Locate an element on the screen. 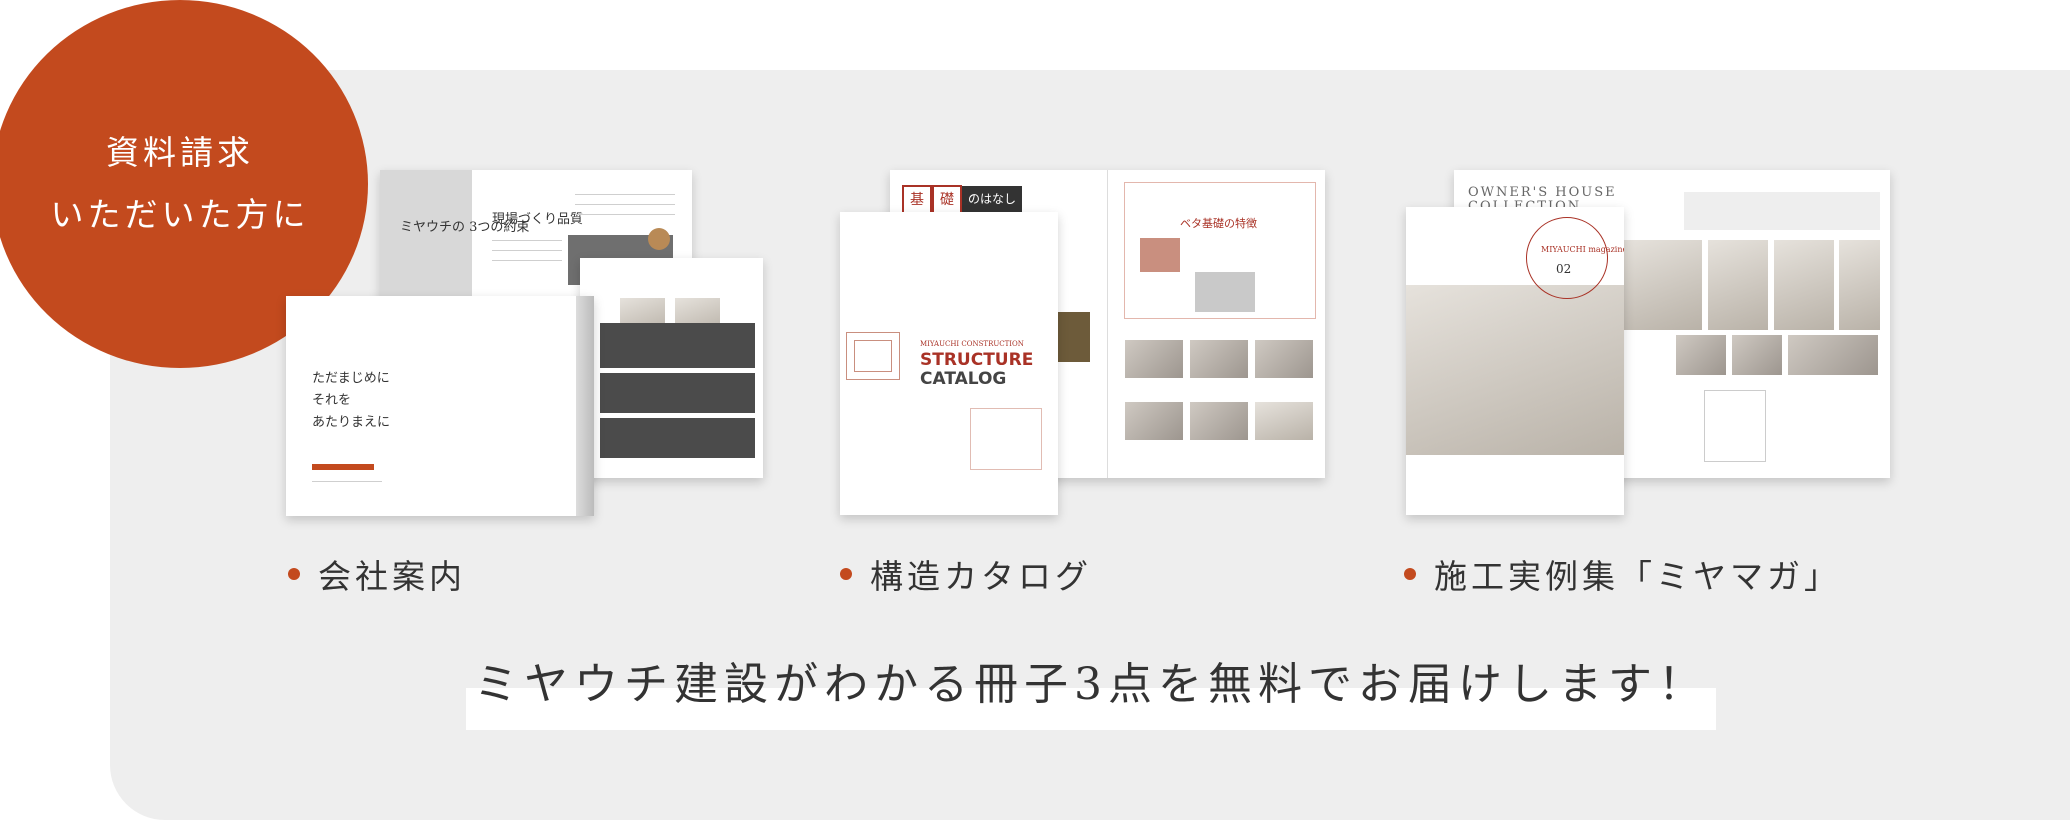 The image size is (2070, 820). free-offer-banner: ミヤウチ建設がわかる冊子3点を無料でお届けします！ is located at coordinates (1091, 690).